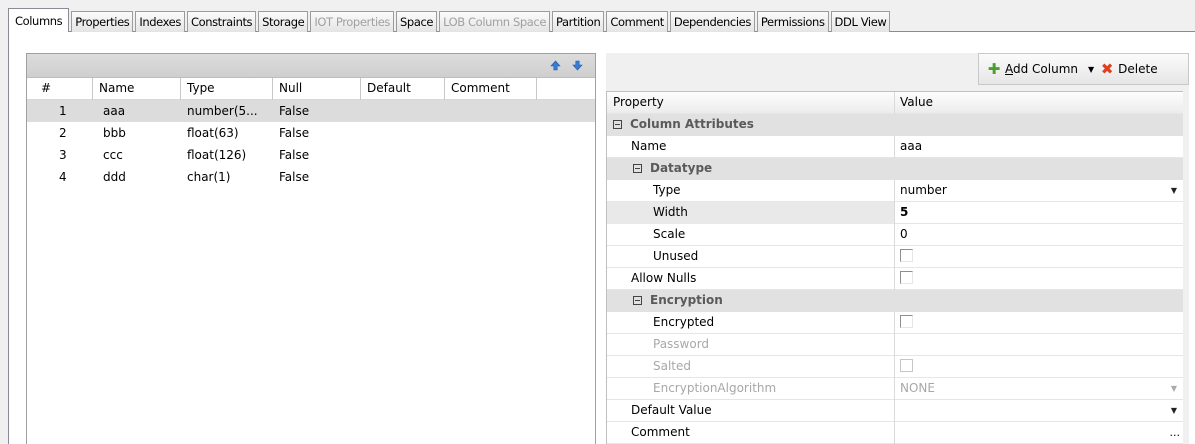 Image resolution: width=1195 pixels, height=444 pixels. I want to click on tab-constraints: Constraints, so click(221, 21).